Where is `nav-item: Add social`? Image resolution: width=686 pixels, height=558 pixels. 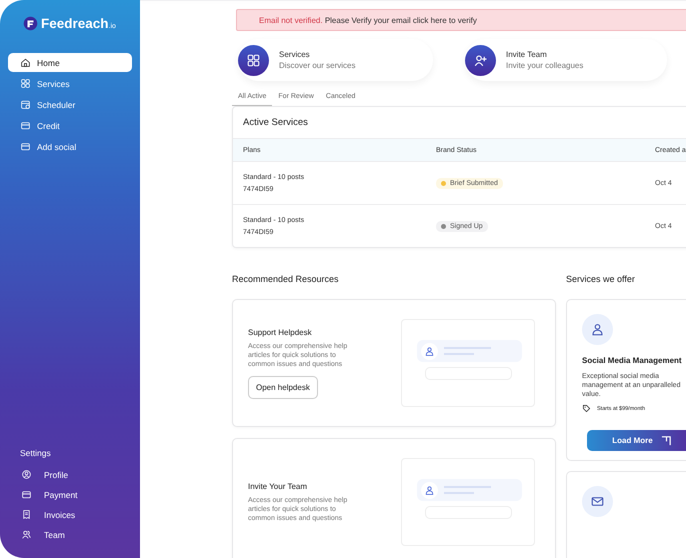
nav-item: Add social is located at coordinates (70, 146).